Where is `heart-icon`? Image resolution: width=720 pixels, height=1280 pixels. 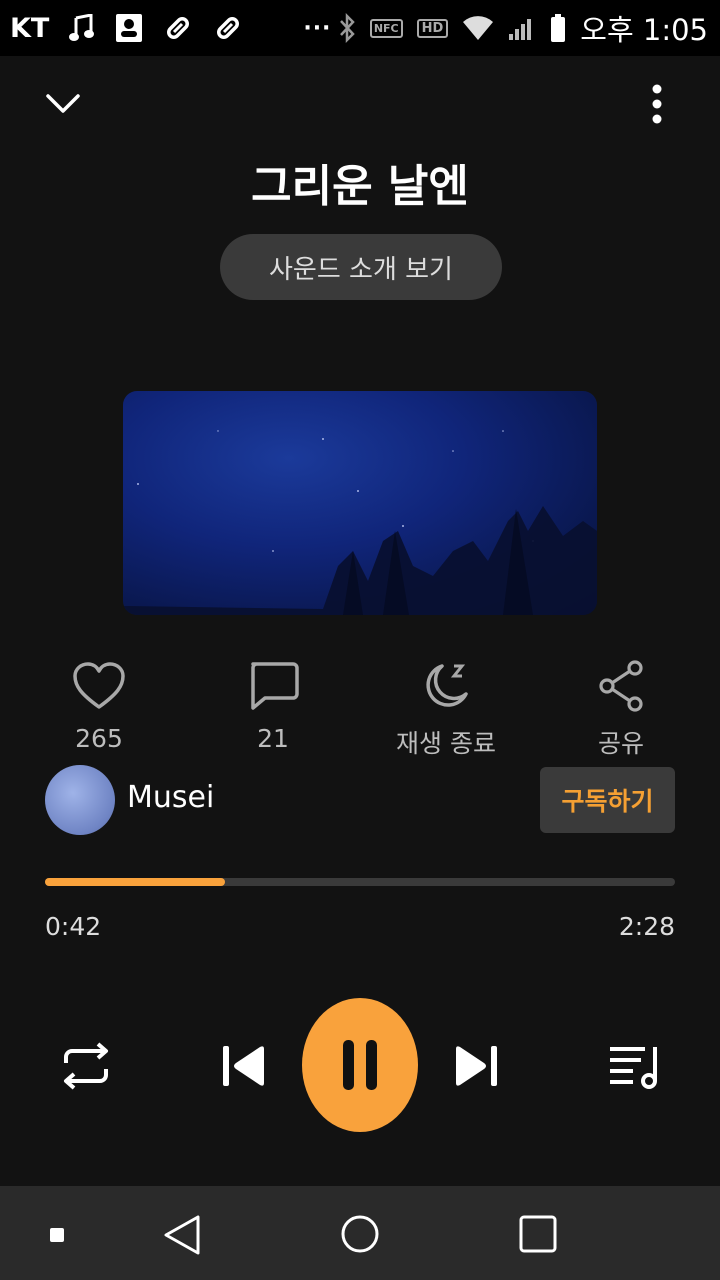 heart-icon is located at coordinates (99, 685).